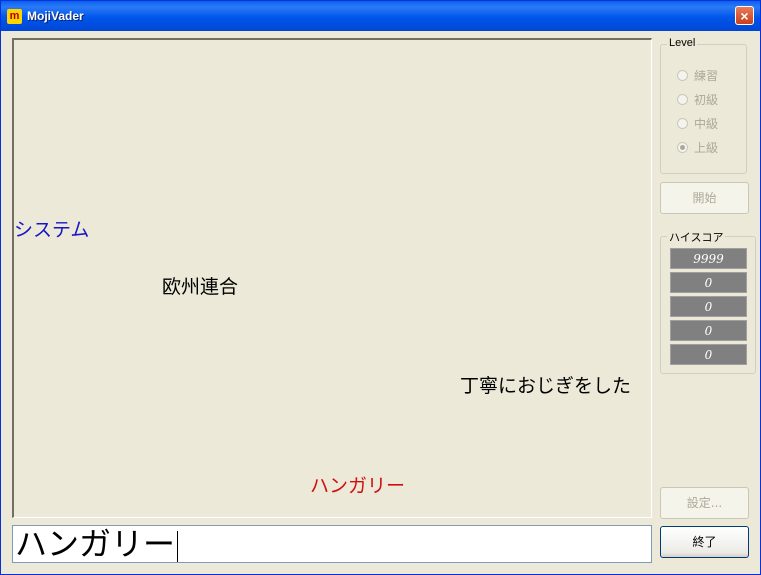 Image resolution: width=761 pixels, height=575 pixels. Describe the element at coordinates (14, 16) in the screenshot. I see `app-logo-icon: m` at that location.